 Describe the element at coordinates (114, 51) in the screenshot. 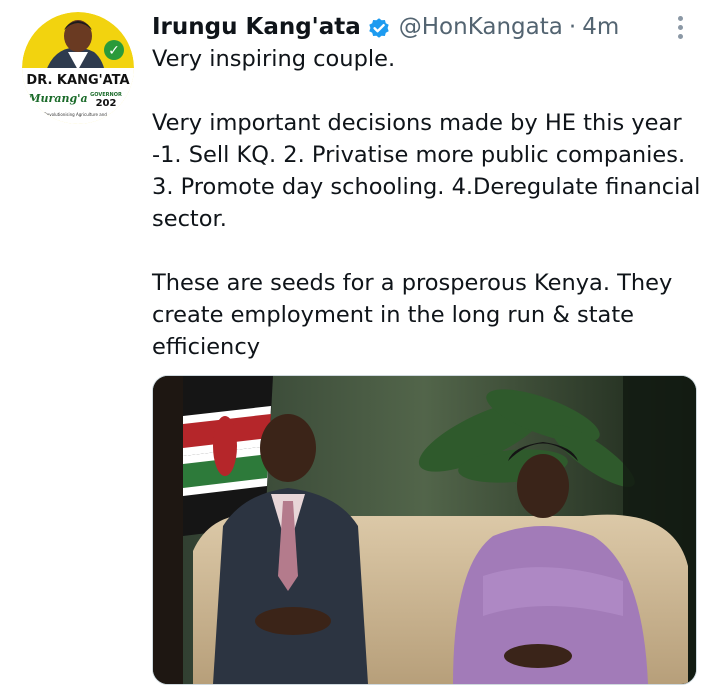

I see `avatar-check-mark: ✓` at that location.